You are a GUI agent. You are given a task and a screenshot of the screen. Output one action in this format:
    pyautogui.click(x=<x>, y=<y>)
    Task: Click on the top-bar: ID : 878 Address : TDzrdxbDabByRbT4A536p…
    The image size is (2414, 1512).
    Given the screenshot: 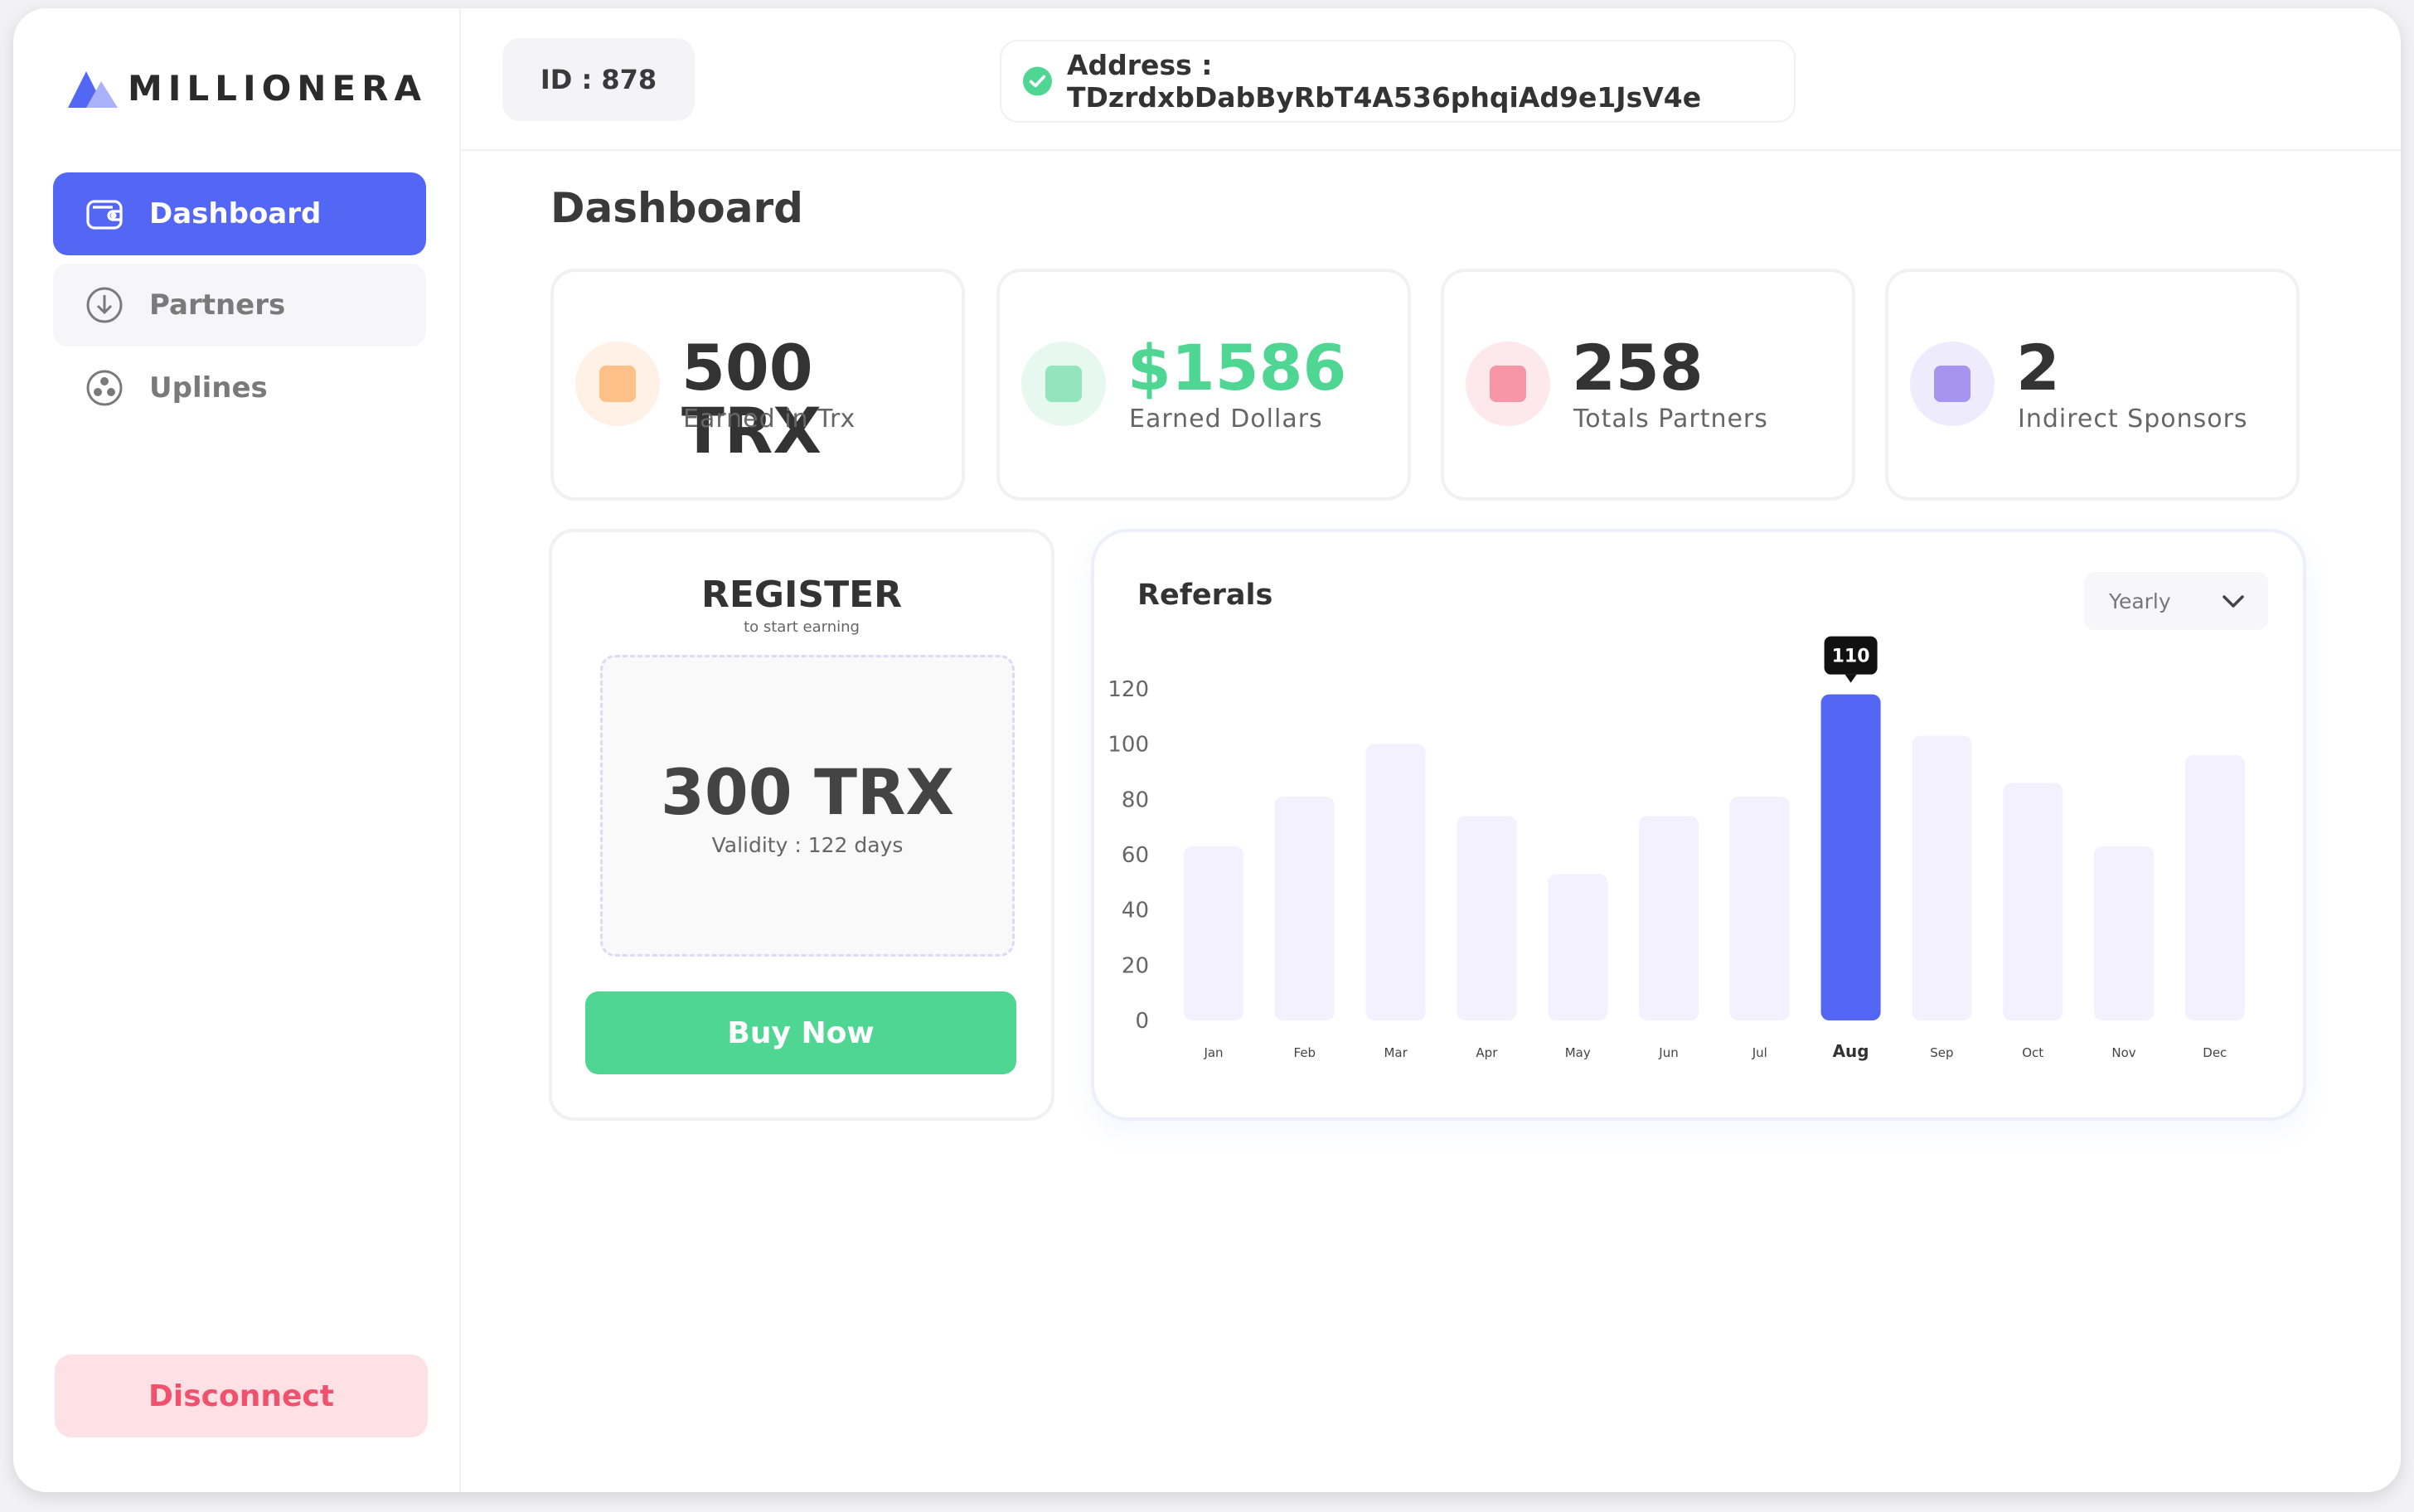 What is the action you would take?
    pyautogui.click(x=1431, y=79)
    